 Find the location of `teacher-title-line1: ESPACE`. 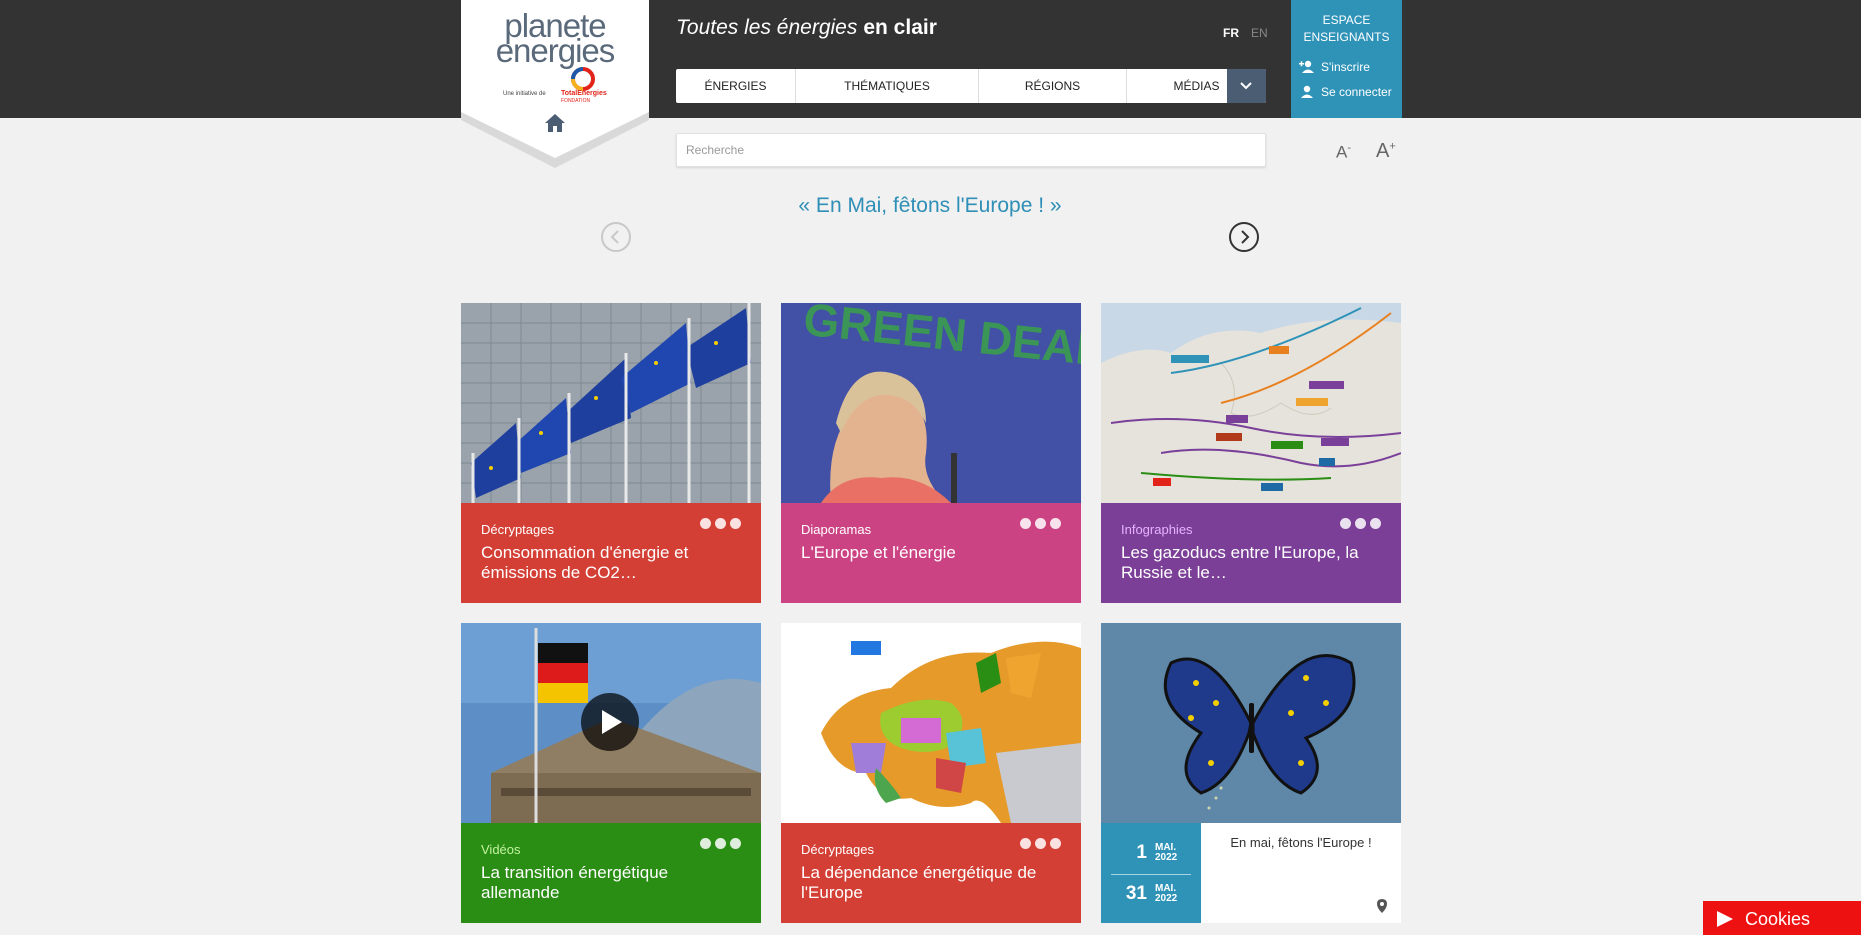

teacher-title-line1: ESPACE is located at coordinates (1346, 20).